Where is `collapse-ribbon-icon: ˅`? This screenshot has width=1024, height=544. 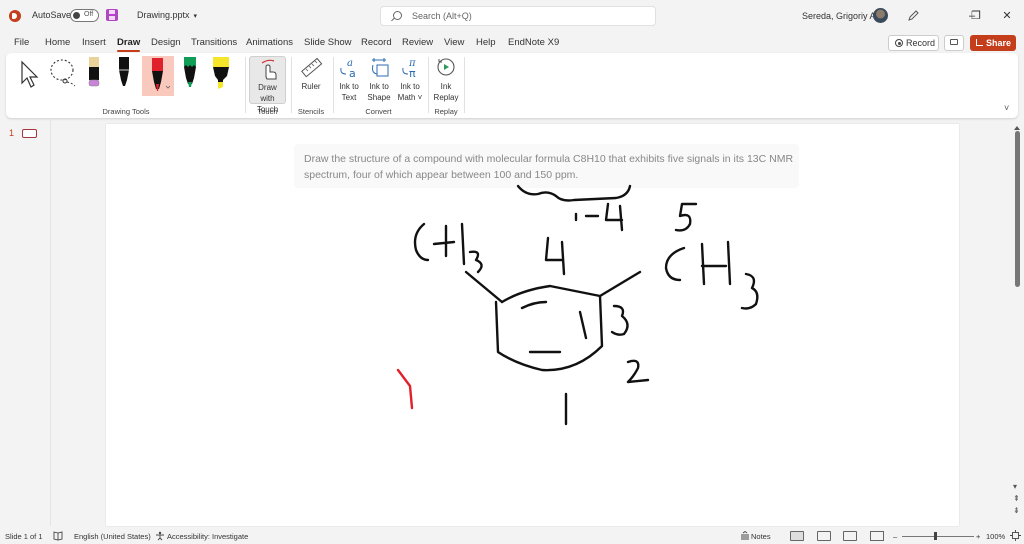 collapse-ribbon-icon: ˅ is located at coordinates (1006, 108).